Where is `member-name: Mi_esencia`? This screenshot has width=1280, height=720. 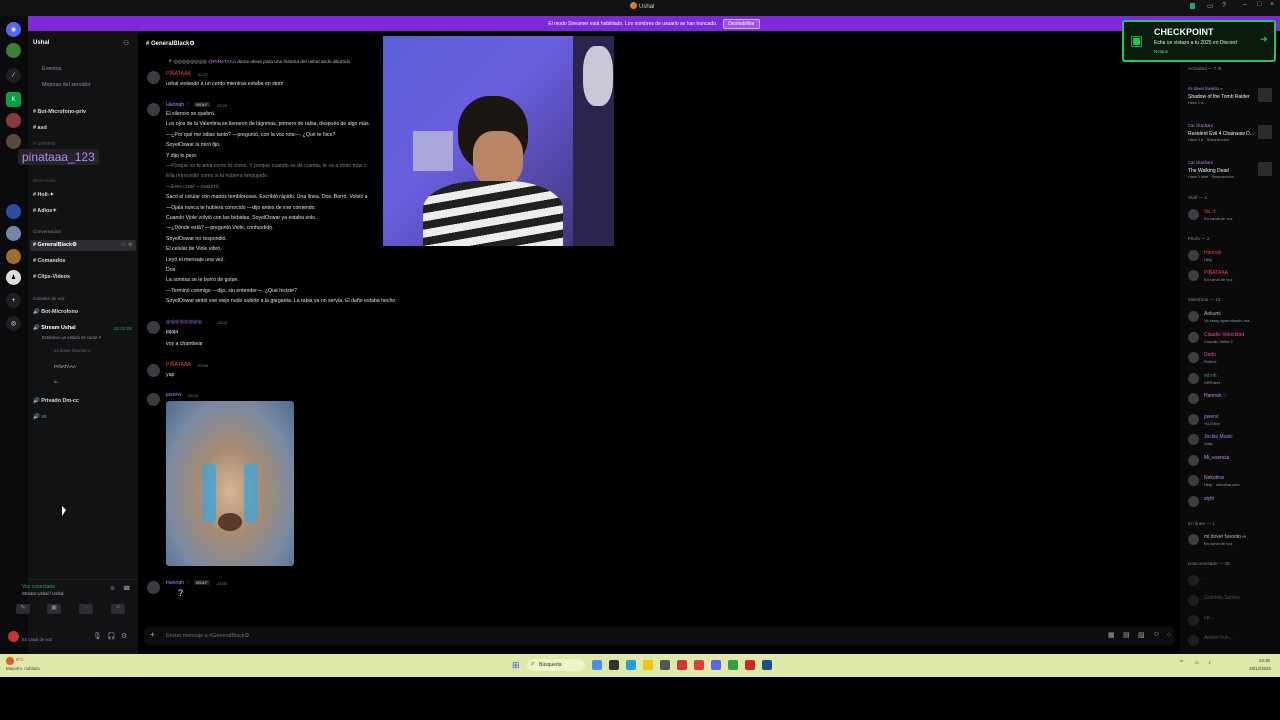 member-name: Mi_esencia is located at coordinates (1216, 458).